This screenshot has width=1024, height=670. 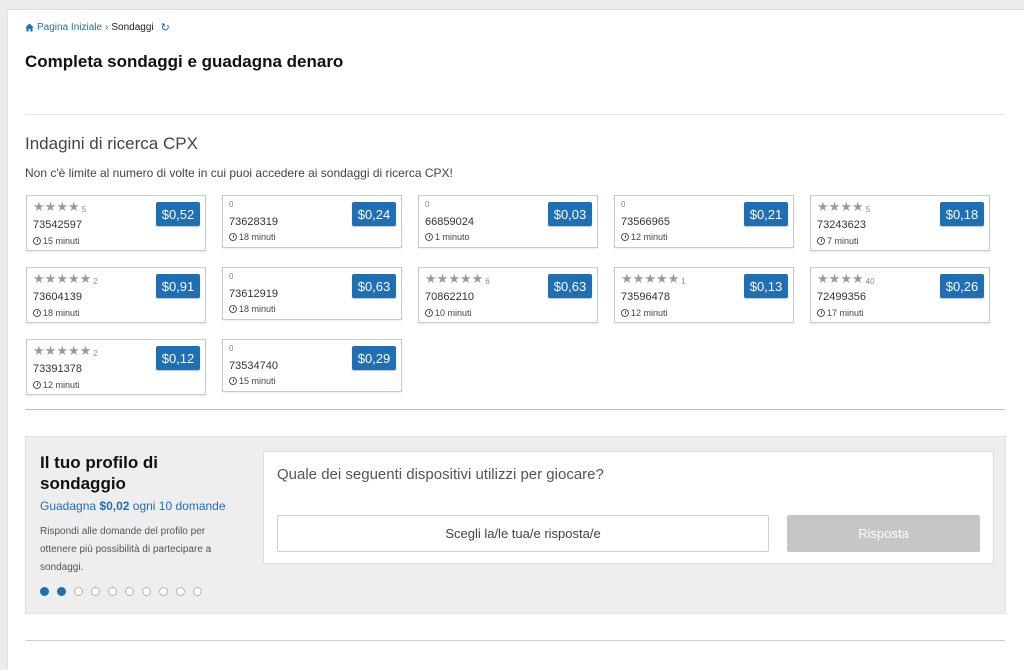 What do you see at coordinates (845, 313) in the screenshot?
I see `duration-label: 17 minuti` at bounding box center [845, 313].